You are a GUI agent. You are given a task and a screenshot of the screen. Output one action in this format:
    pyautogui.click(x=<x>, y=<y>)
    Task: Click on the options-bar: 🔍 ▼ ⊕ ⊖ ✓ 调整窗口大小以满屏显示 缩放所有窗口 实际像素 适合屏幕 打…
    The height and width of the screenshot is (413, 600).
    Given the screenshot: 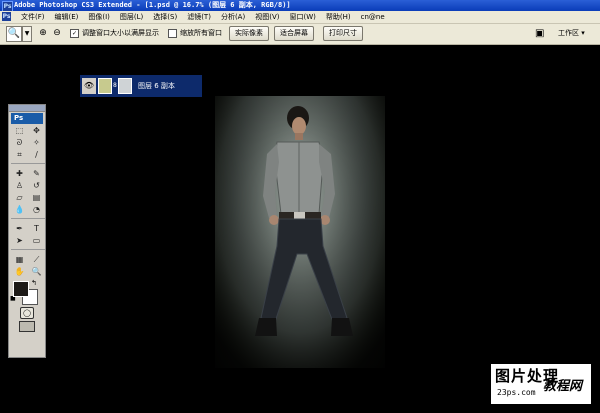 What is the action you would take?
    pyautogui.click(x=300, y=34)
    